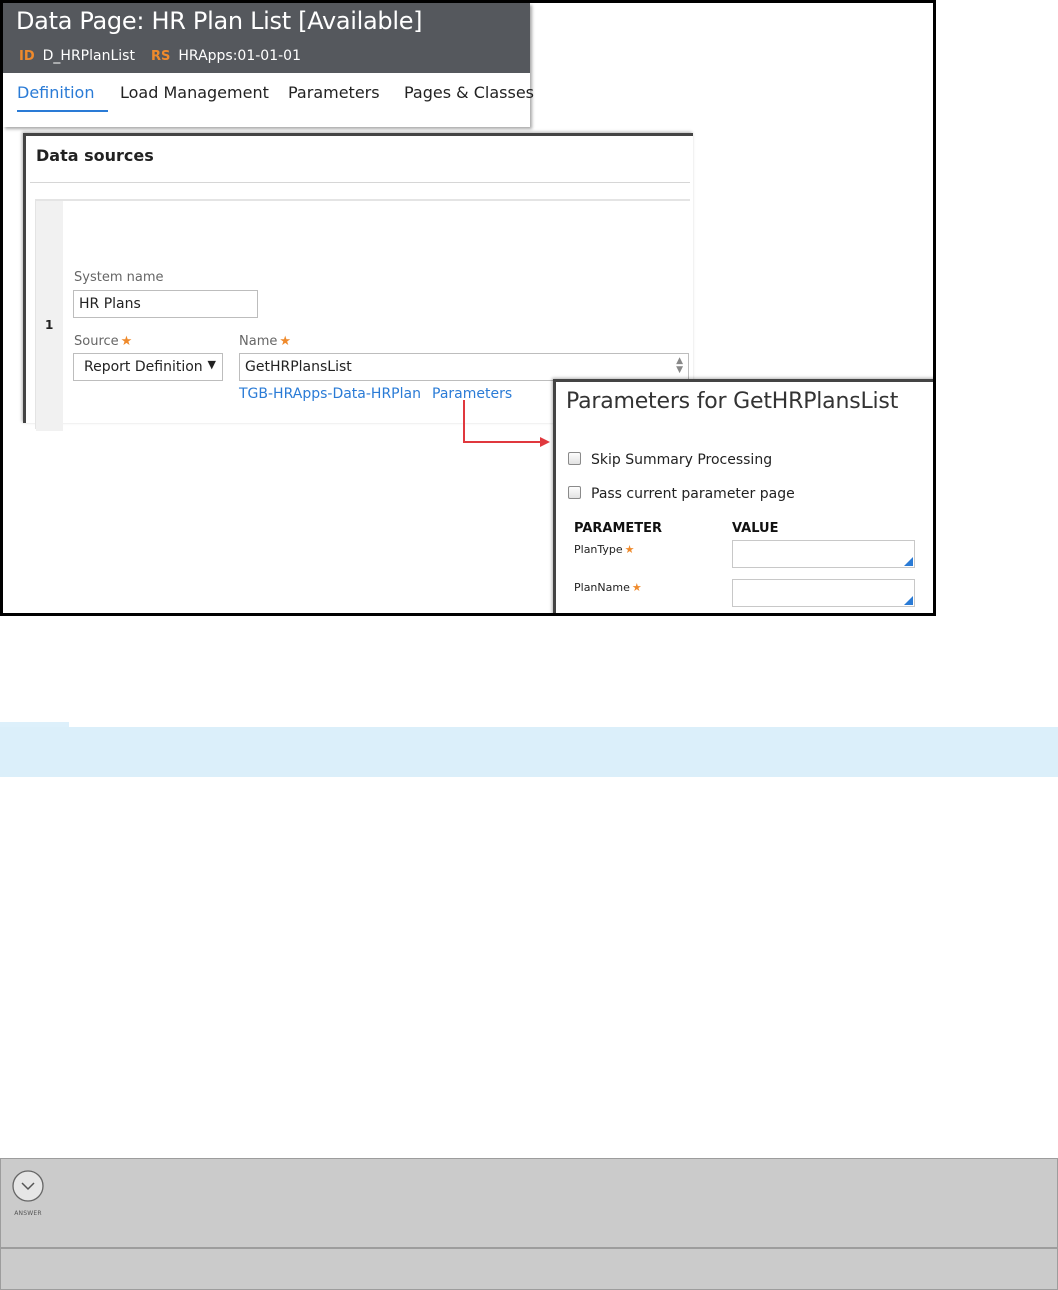  What do you see at coordinates (298, 367) in the screenshot?
I see `name-input-value: GetHRPlansList` at bounding box center [298, 367].